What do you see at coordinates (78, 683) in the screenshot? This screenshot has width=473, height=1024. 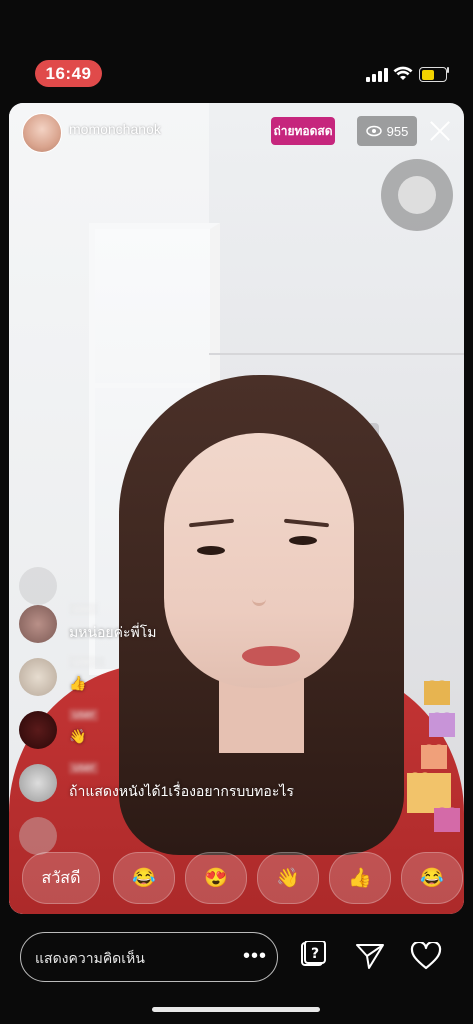 I see `comment-text: 👍` at bounding box center [78, 683].